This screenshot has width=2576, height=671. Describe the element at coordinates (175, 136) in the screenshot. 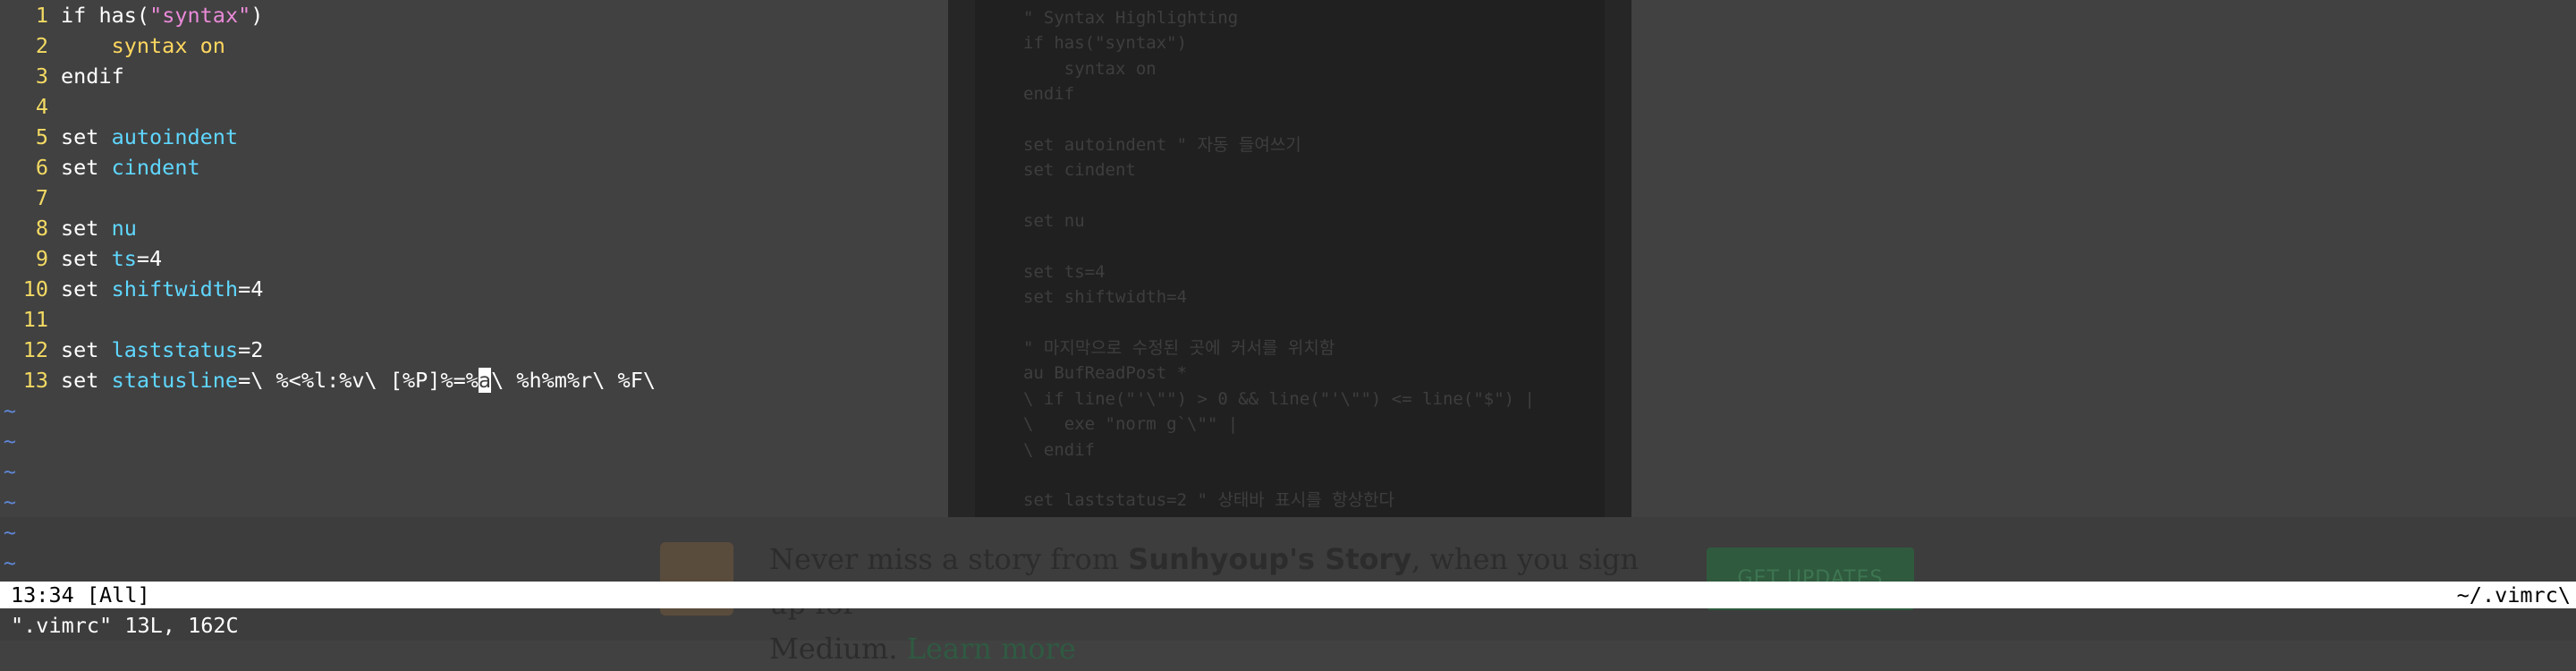

I see `option: autoindent` at that location.